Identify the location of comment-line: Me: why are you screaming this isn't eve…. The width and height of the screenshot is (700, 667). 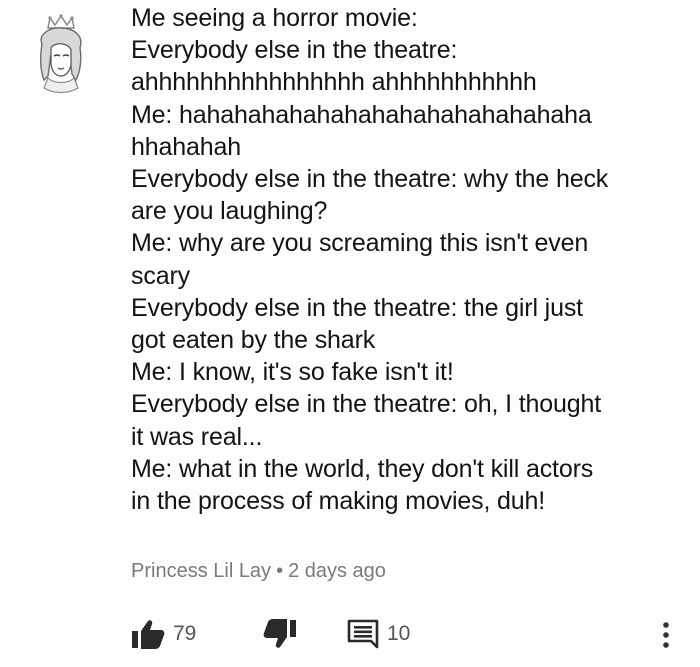
(360, 243).